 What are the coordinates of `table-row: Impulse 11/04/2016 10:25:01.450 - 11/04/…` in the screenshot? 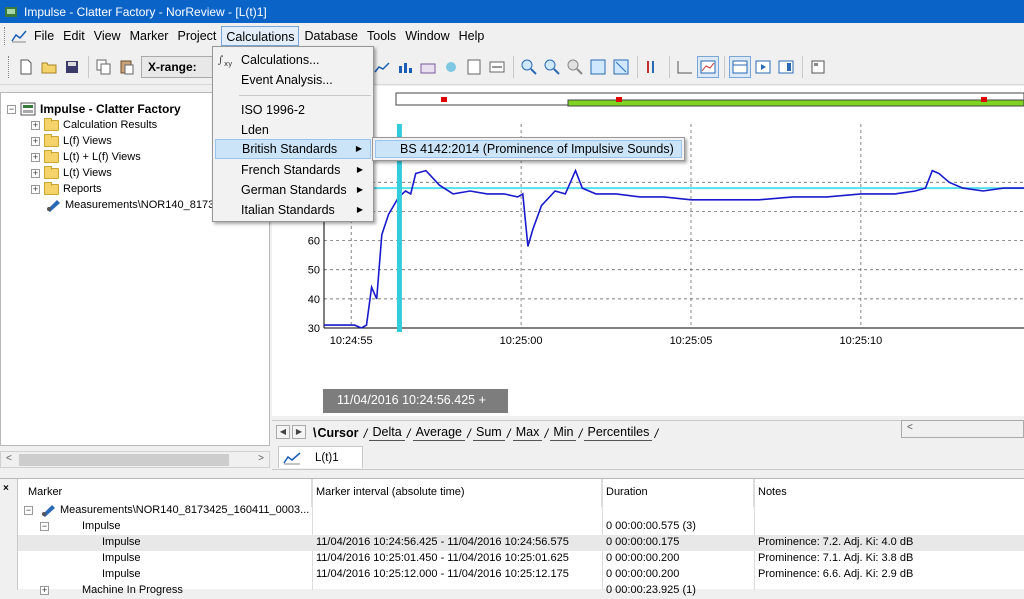 It's located at (521, 559).